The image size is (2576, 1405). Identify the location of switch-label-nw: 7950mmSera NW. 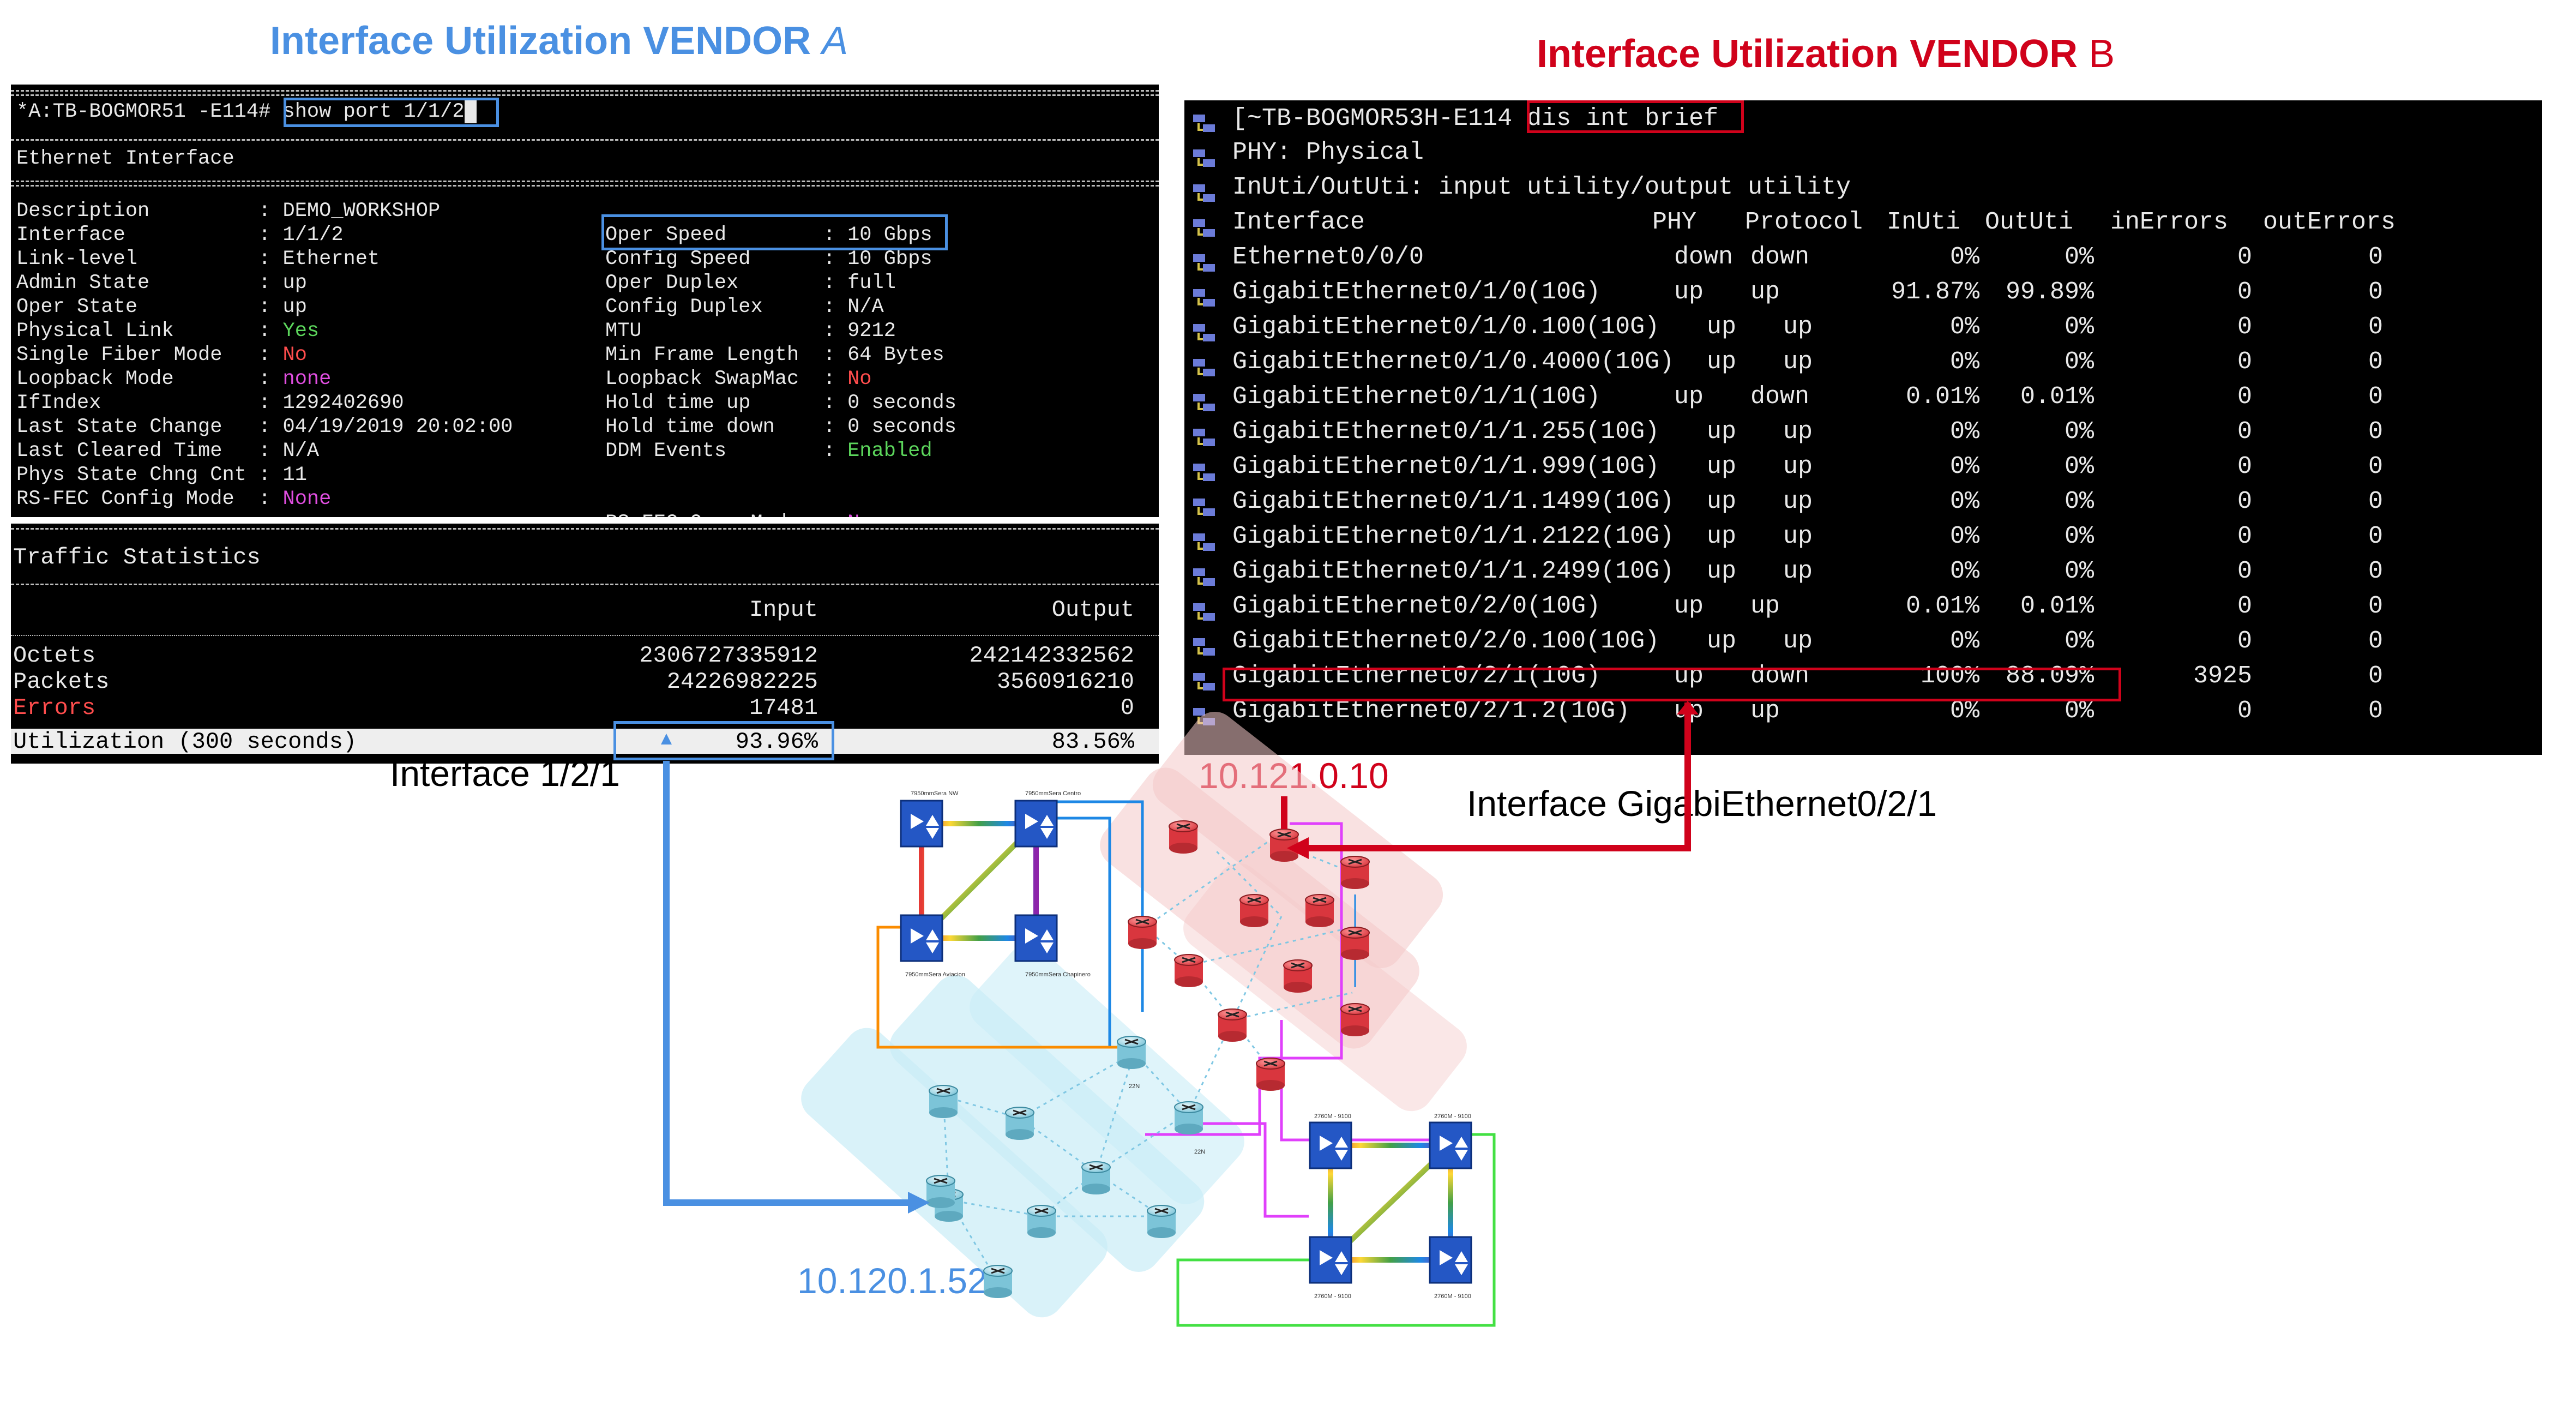
(935, 793).